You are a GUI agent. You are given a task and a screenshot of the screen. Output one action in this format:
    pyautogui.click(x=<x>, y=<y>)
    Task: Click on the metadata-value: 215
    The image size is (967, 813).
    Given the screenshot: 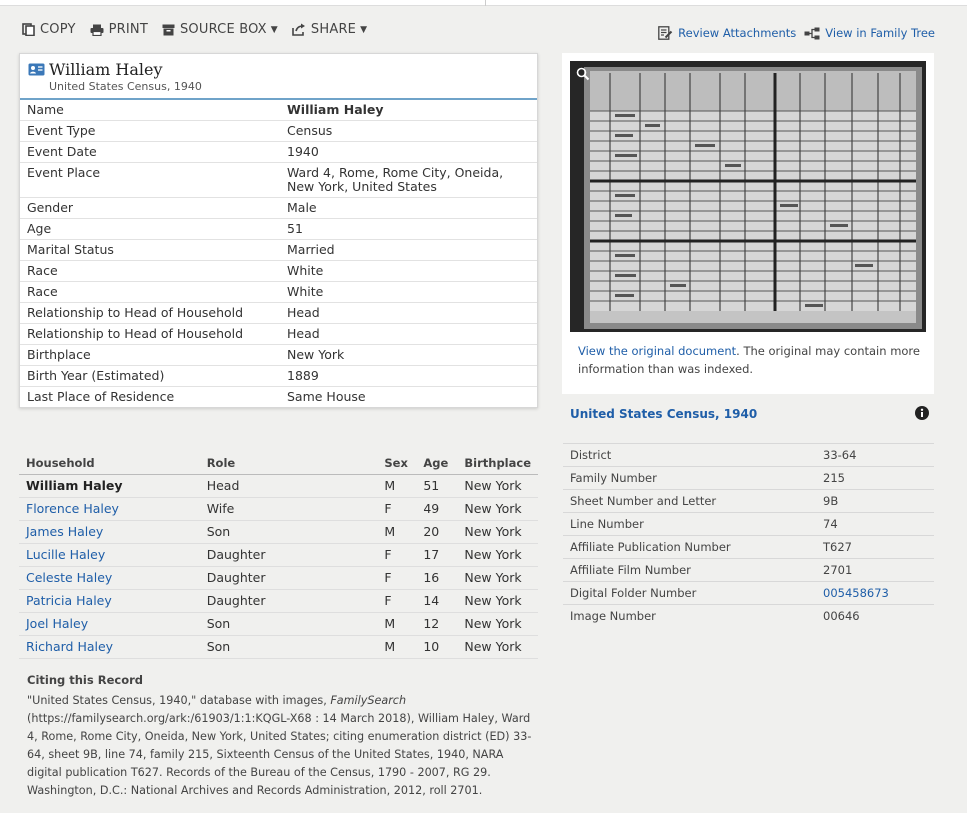 What is the action you would take?
    pyautogui.click(x=875, y=478)
    